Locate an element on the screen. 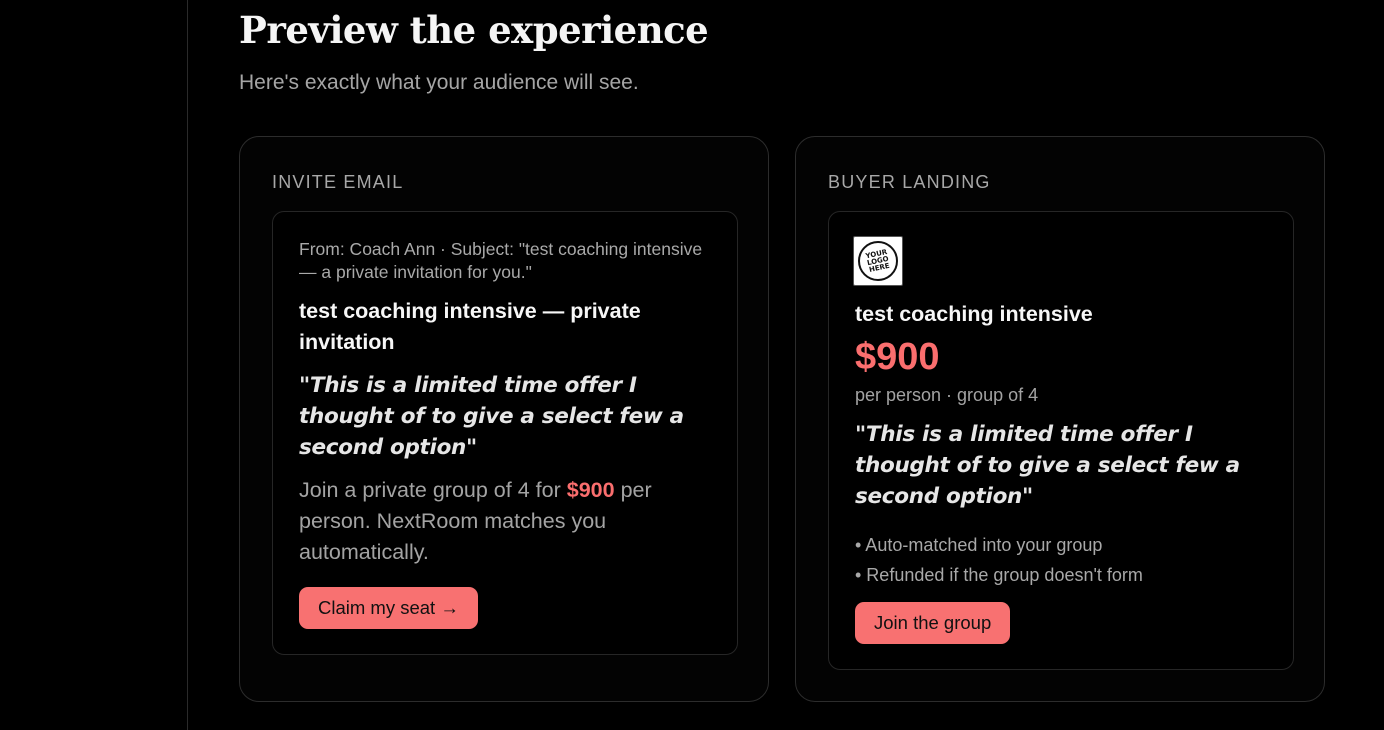 This screenshot has height=730, width=1384. landing-price: $900 is located at coordinates (897, 357).